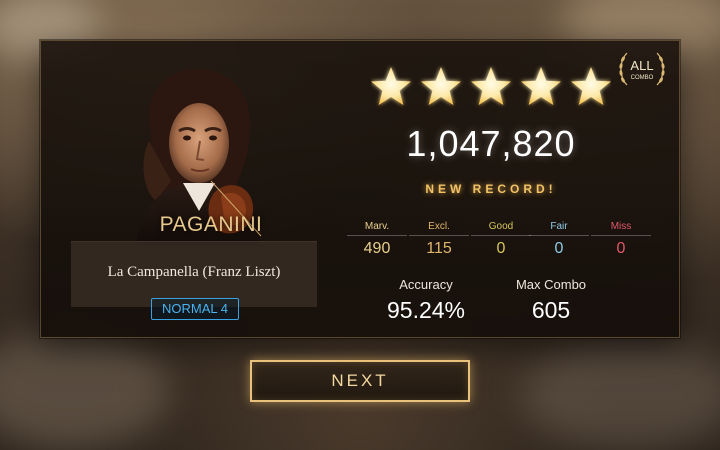 This screenshot has height=450, width=720. I want to click on star-rating, so click(491, 86).